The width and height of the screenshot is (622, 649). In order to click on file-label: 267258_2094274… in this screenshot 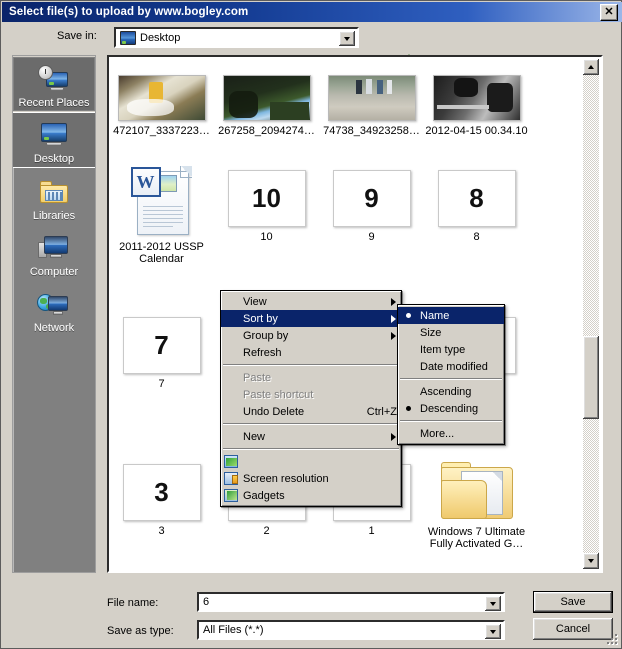, I will do `click(266, 131)`.